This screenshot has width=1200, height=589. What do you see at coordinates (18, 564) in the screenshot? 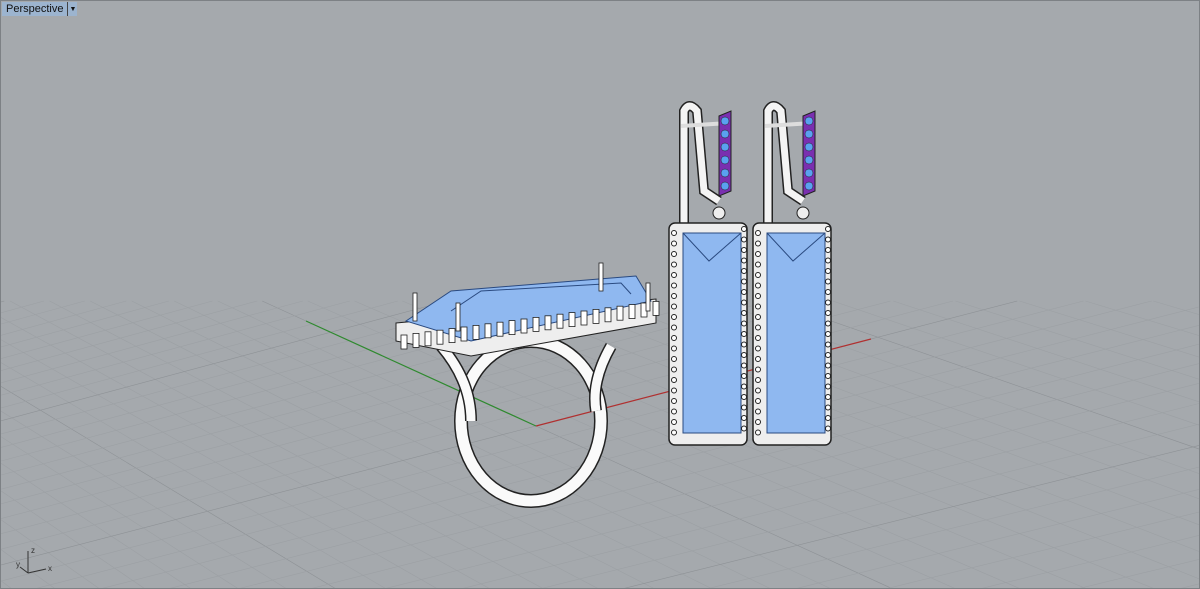
I see `gizmo-y-label: y` at bounding box center [18, 564].